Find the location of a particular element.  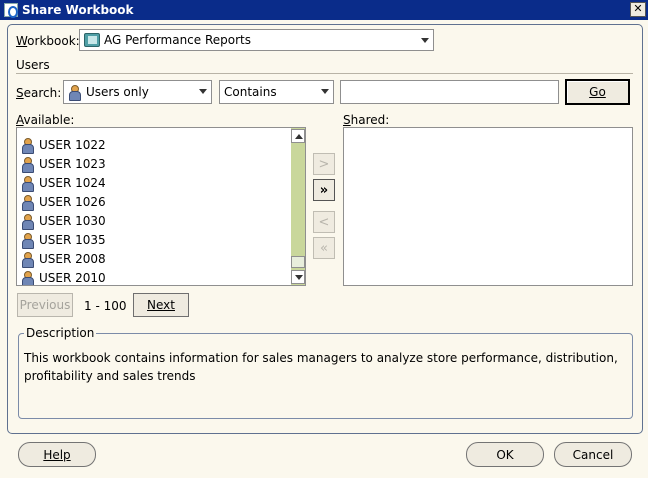

user-list-item: USER 1023 is located at coordinates (63, 164).